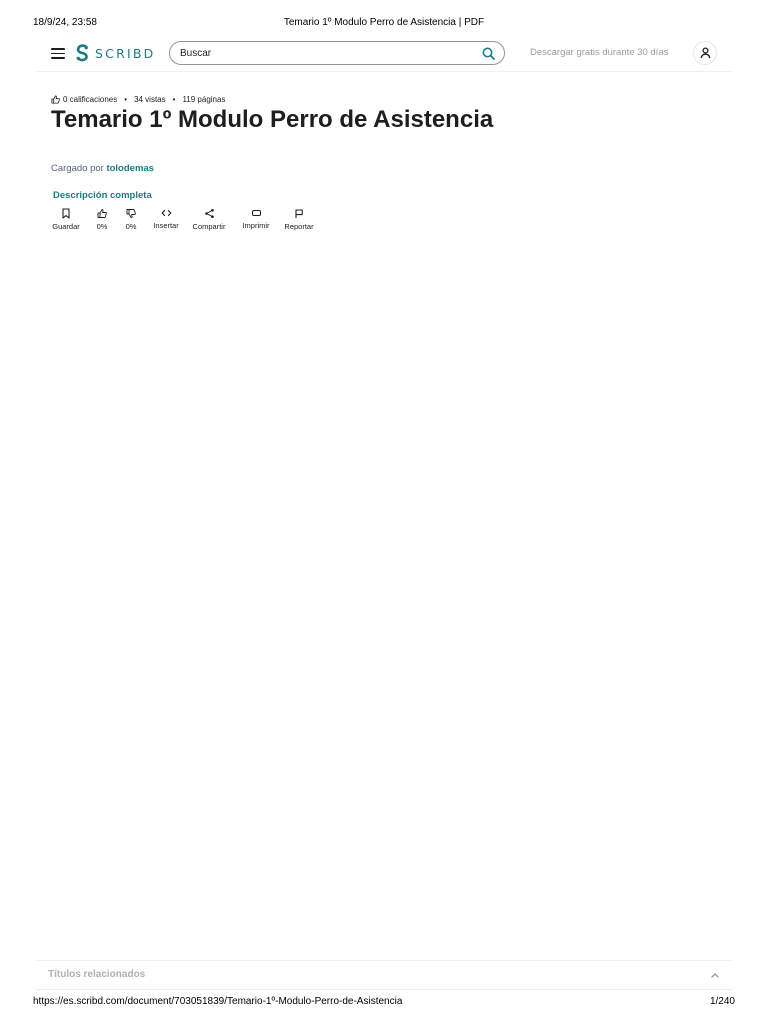 The image size is (768, 1024). What do you see at coordinates (209, 213) in the screenshot?
I see `share-icon` at bounding box center [209, 213].